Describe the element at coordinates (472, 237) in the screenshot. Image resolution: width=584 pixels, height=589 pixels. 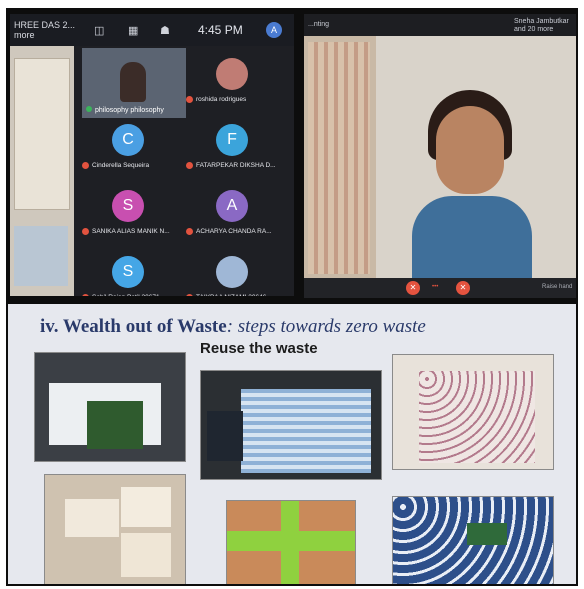
I see `presenter-shirt` at that location.